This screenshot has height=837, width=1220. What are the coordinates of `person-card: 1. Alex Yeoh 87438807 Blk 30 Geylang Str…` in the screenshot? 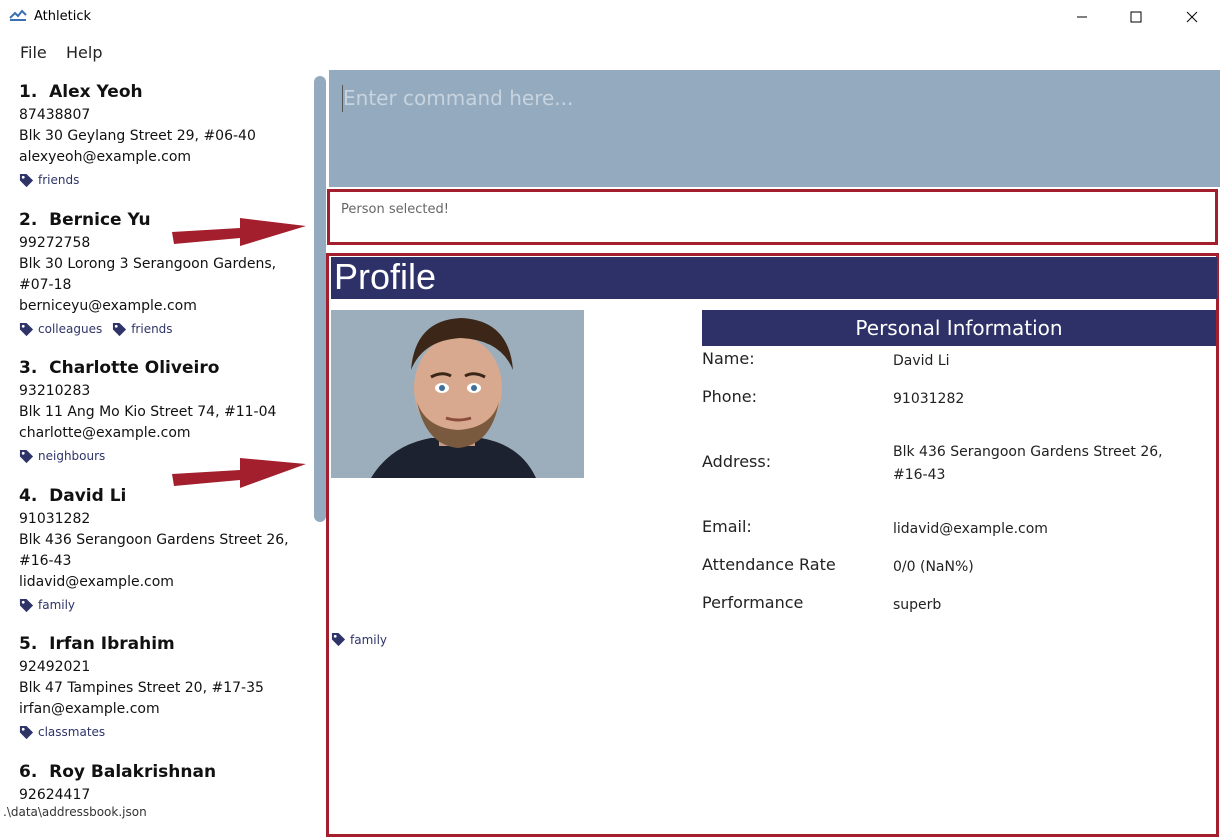 It's located at (164, 134).